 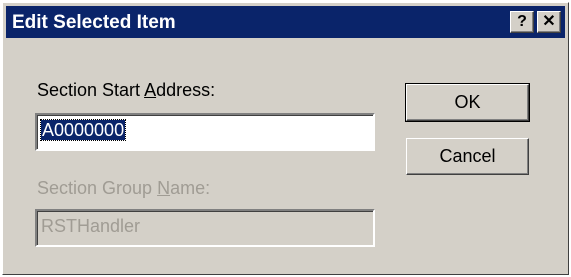 I want to click on field-value: RSTHandler, so click(x=91, y=226).